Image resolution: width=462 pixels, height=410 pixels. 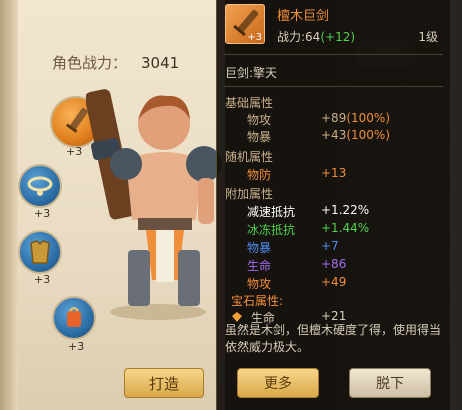 I want to click on extra-stat-value: +7, so click(x=330, y=246).